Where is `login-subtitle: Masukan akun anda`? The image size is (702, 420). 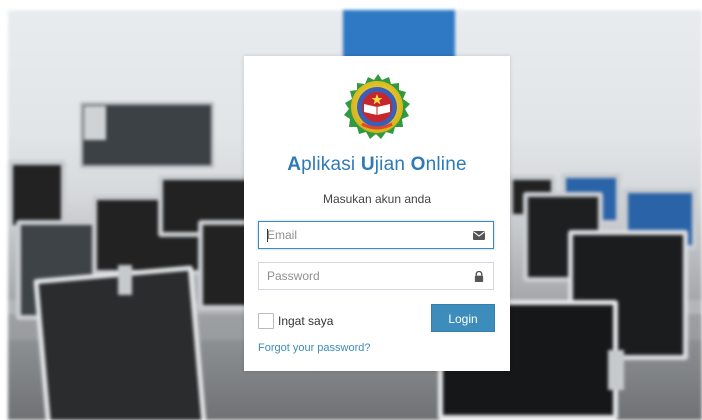
login-subtitle: Masukan akun anda is located at coordinates (377, 199).